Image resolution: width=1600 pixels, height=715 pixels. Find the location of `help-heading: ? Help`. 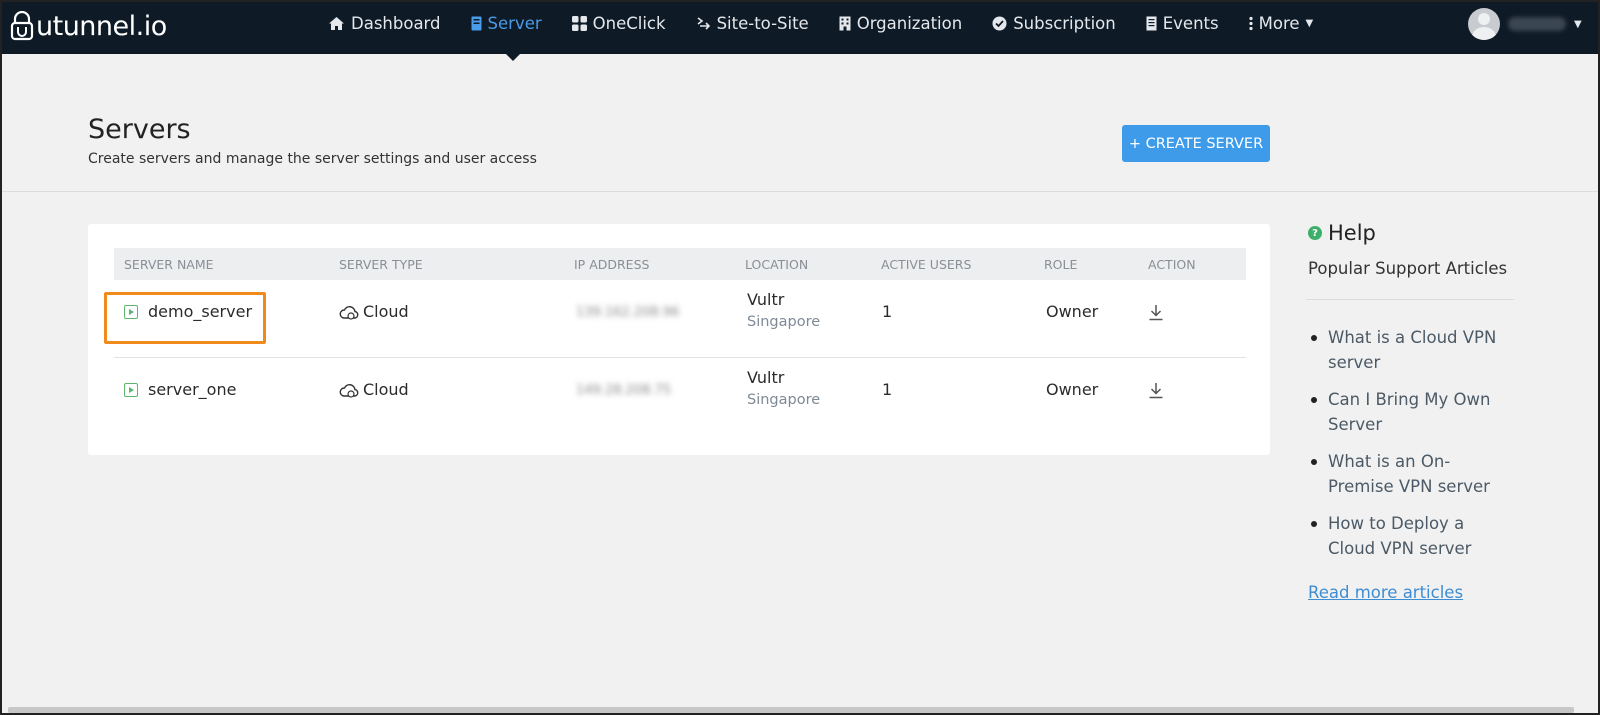

help-heading: ? Help is located at coordinates (1342, 233).